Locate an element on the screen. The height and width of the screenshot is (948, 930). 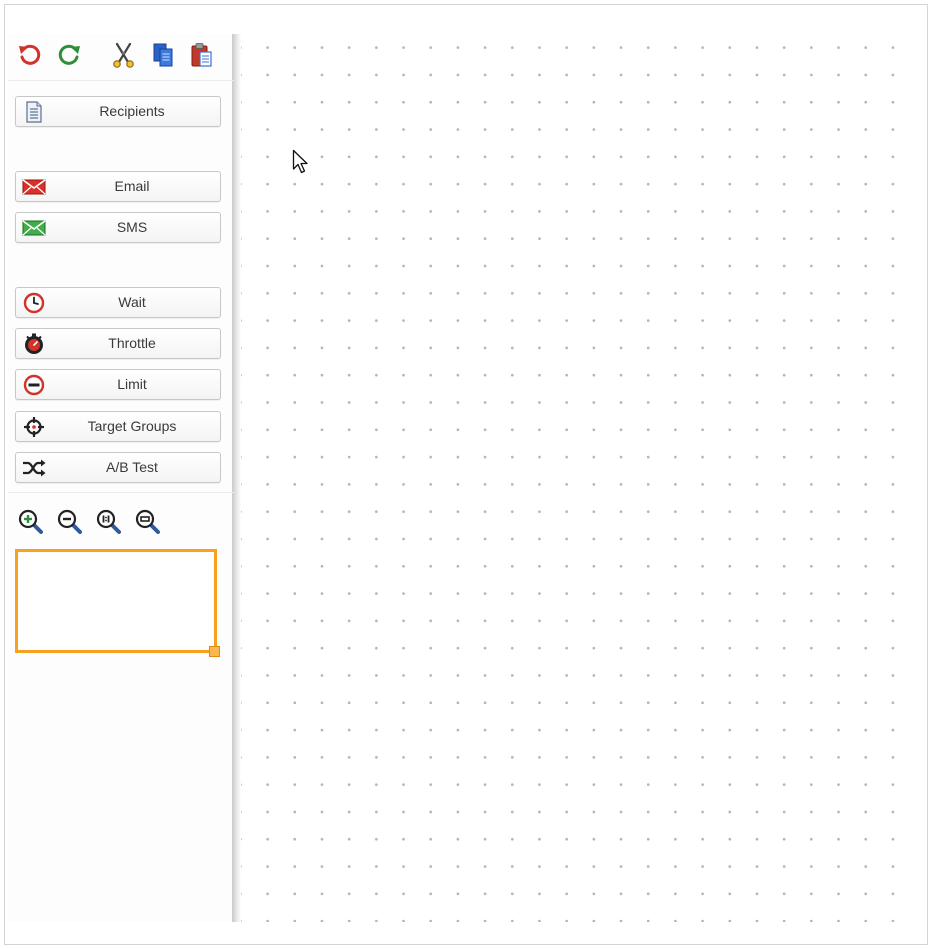
zoom-in-icon is located at coordinates (30, 521).